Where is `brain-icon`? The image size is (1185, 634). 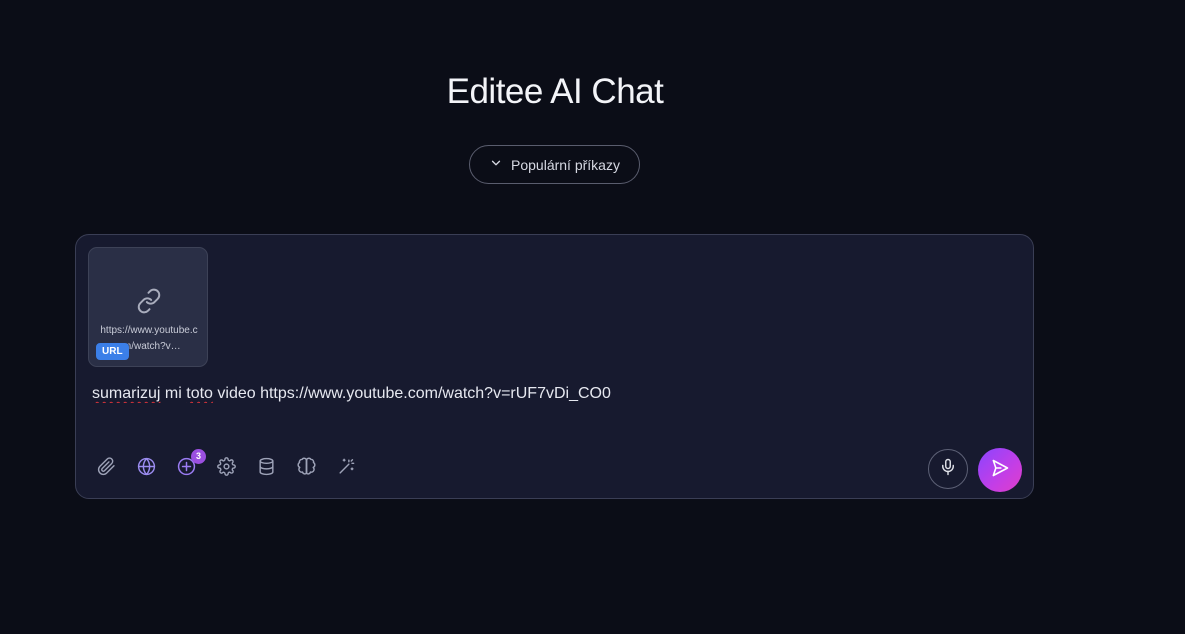
brain-icon is located at coordinates (306, 469).